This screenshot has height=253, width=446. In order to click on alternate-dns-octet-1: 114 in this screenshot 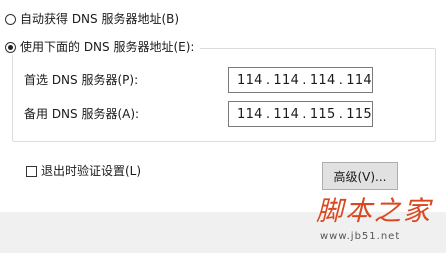, I will do `click(250, 114)`.